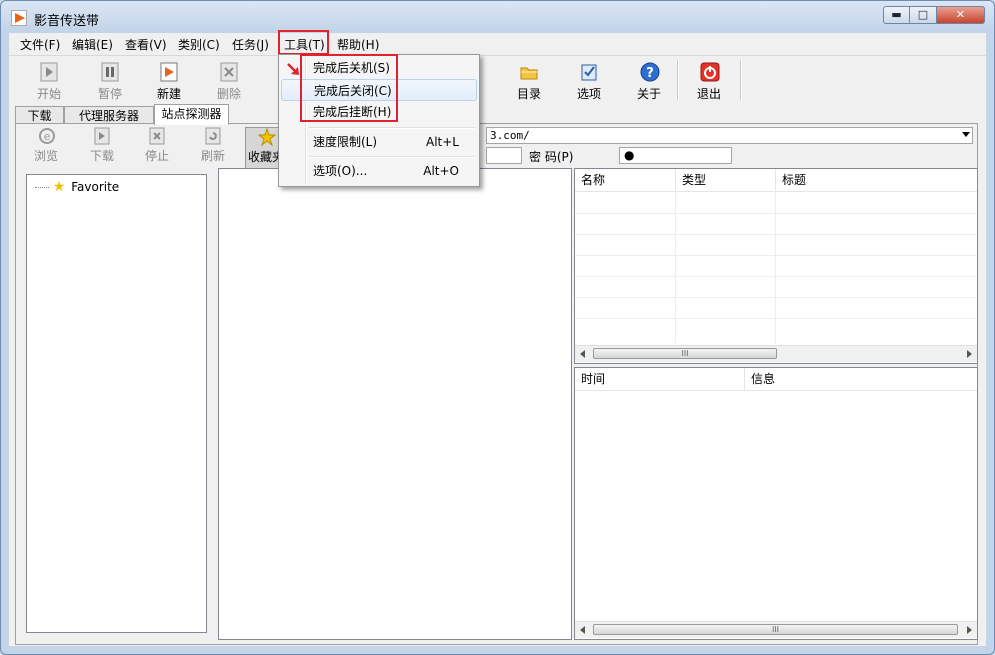  I want to click on resource-list: 名称 类型 标题 III, so click(776, 266).